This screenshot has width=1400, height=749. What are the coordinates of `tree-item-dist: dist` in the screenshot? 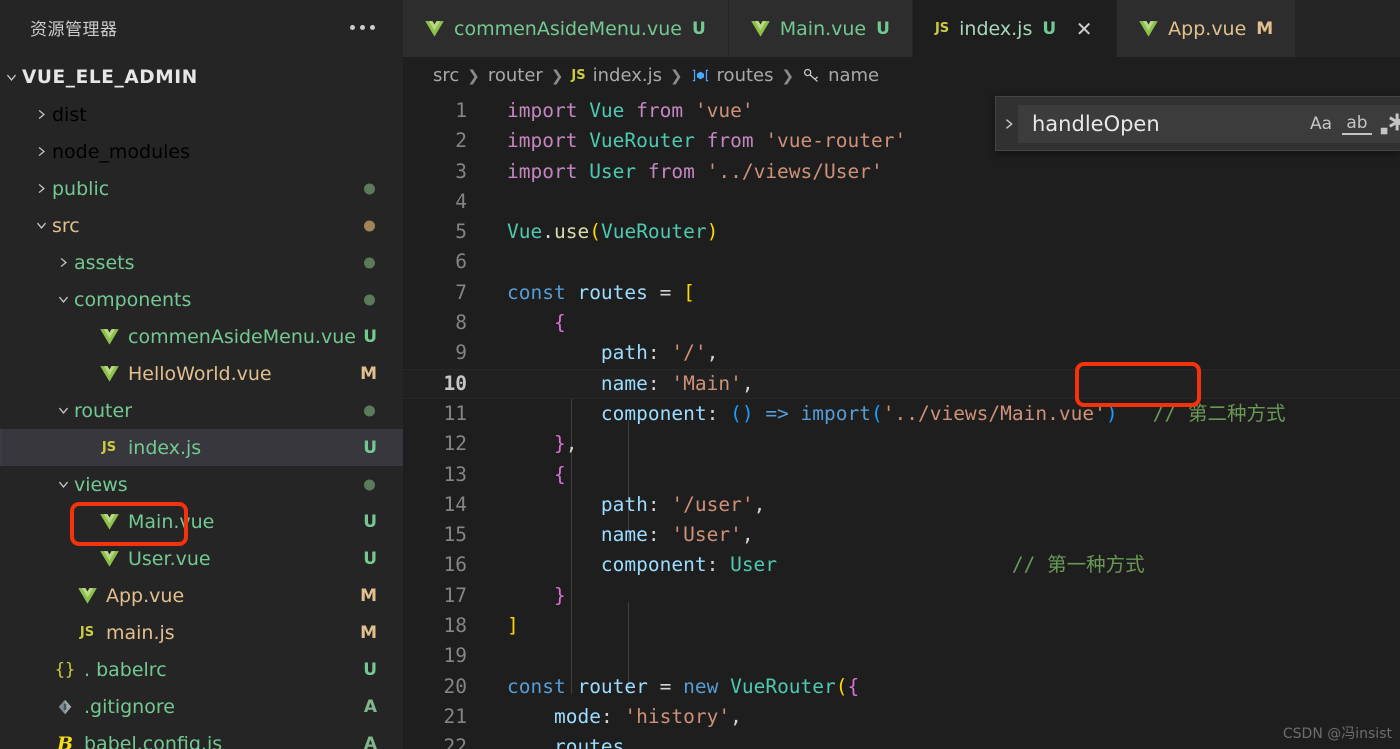 It's located at (201, 114).